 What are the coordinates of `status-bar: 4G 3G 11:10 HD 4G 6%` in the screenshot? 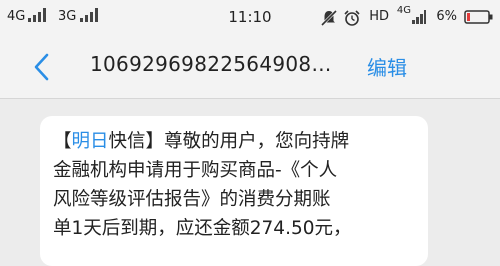 It's located at (250, 17).